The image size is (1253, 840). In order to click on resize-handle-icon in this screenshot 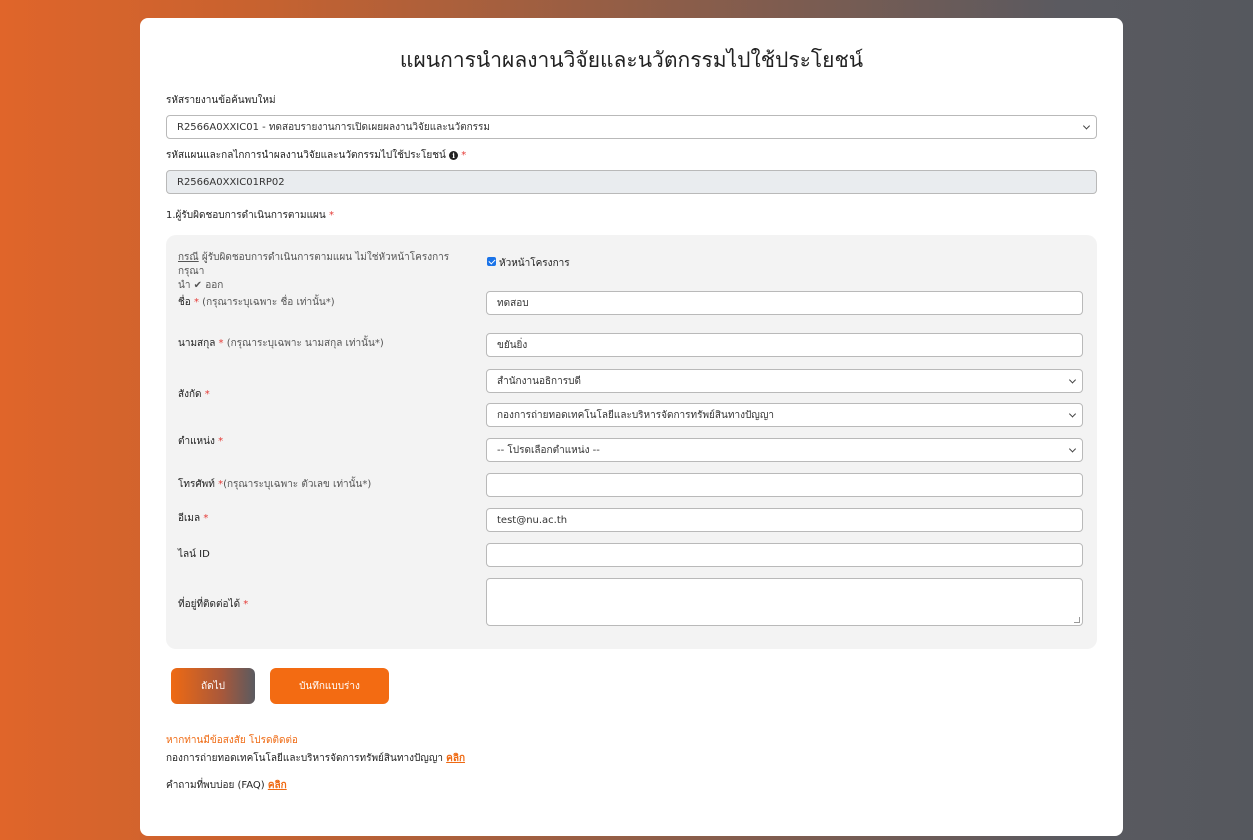, I will do `click(1077, 620)`.